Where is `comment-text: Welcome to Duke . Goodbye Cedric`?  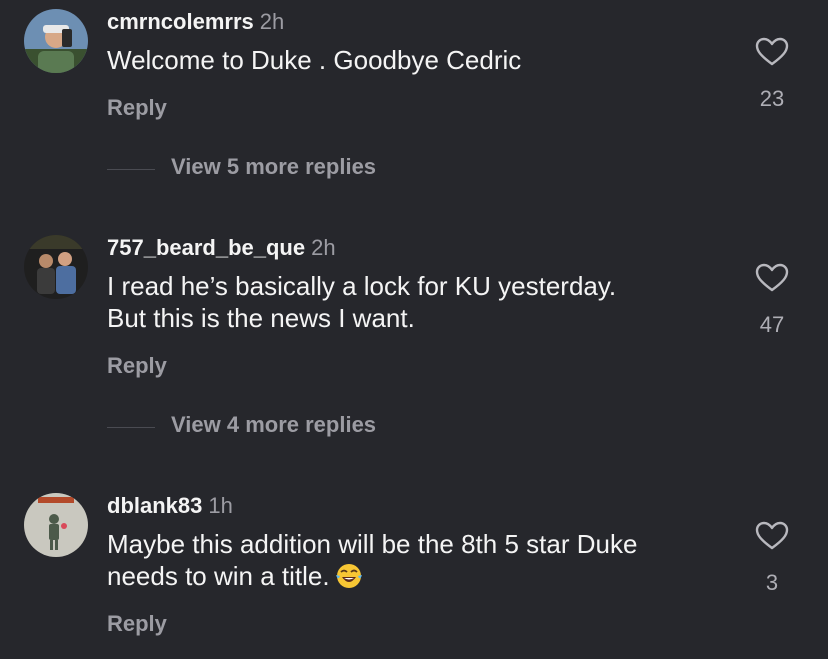 comment-text: Welcome to Duke . Goodbye Cedric is located at coordinates (314, 60).